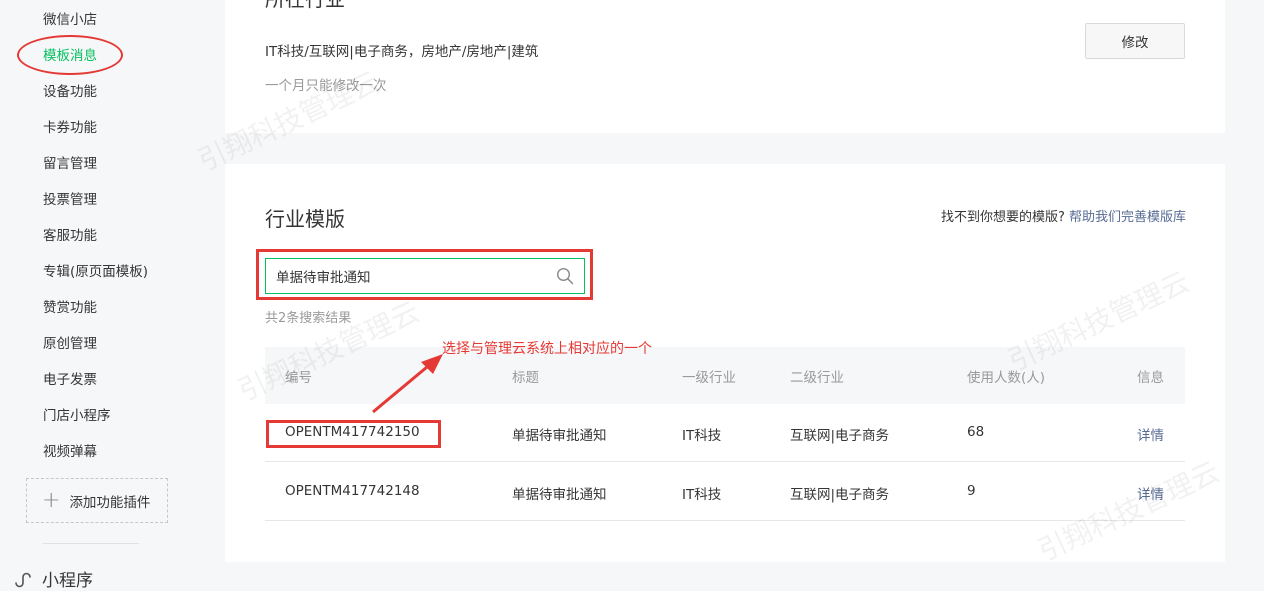  I want to click on col-secondary-industry: 二级行业, so click(817, 378).